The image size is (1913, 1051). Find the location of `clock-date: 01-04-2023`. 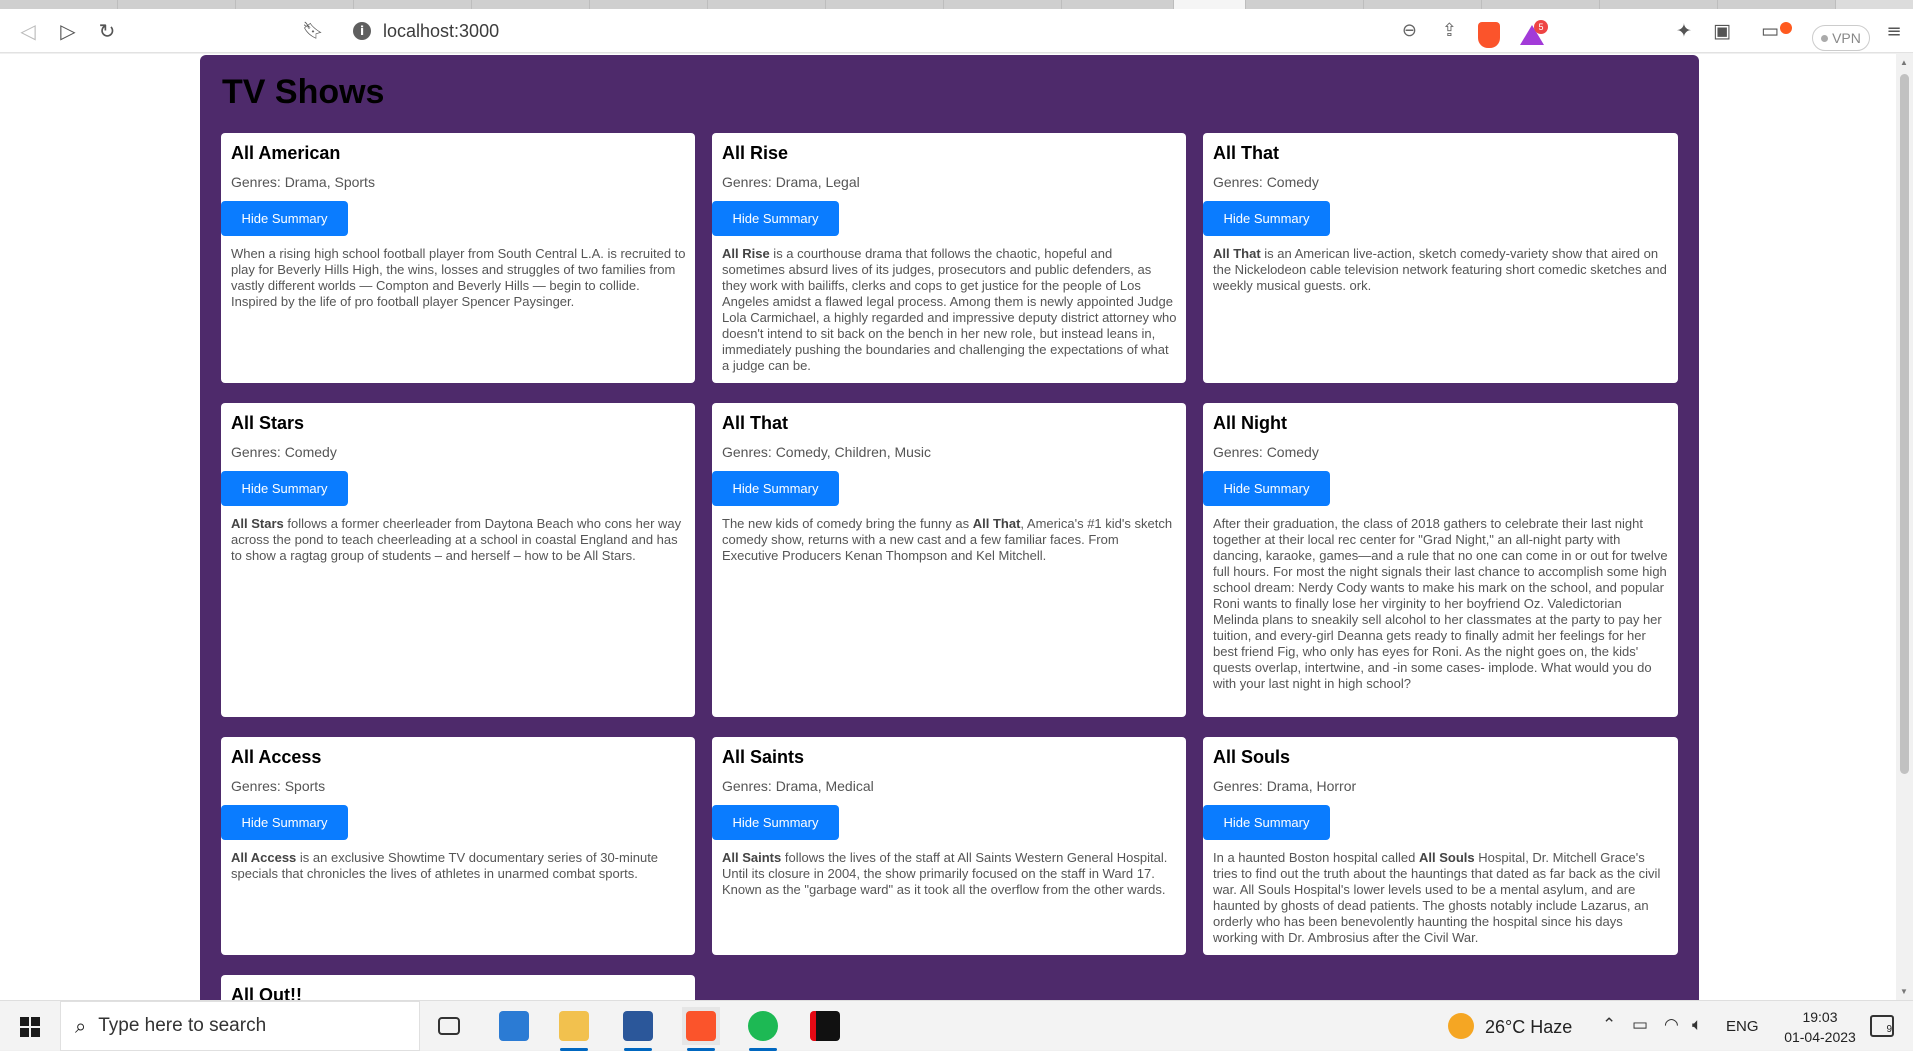

clock-date: 01-04-2023 is located at coordinates (1820, 1037).